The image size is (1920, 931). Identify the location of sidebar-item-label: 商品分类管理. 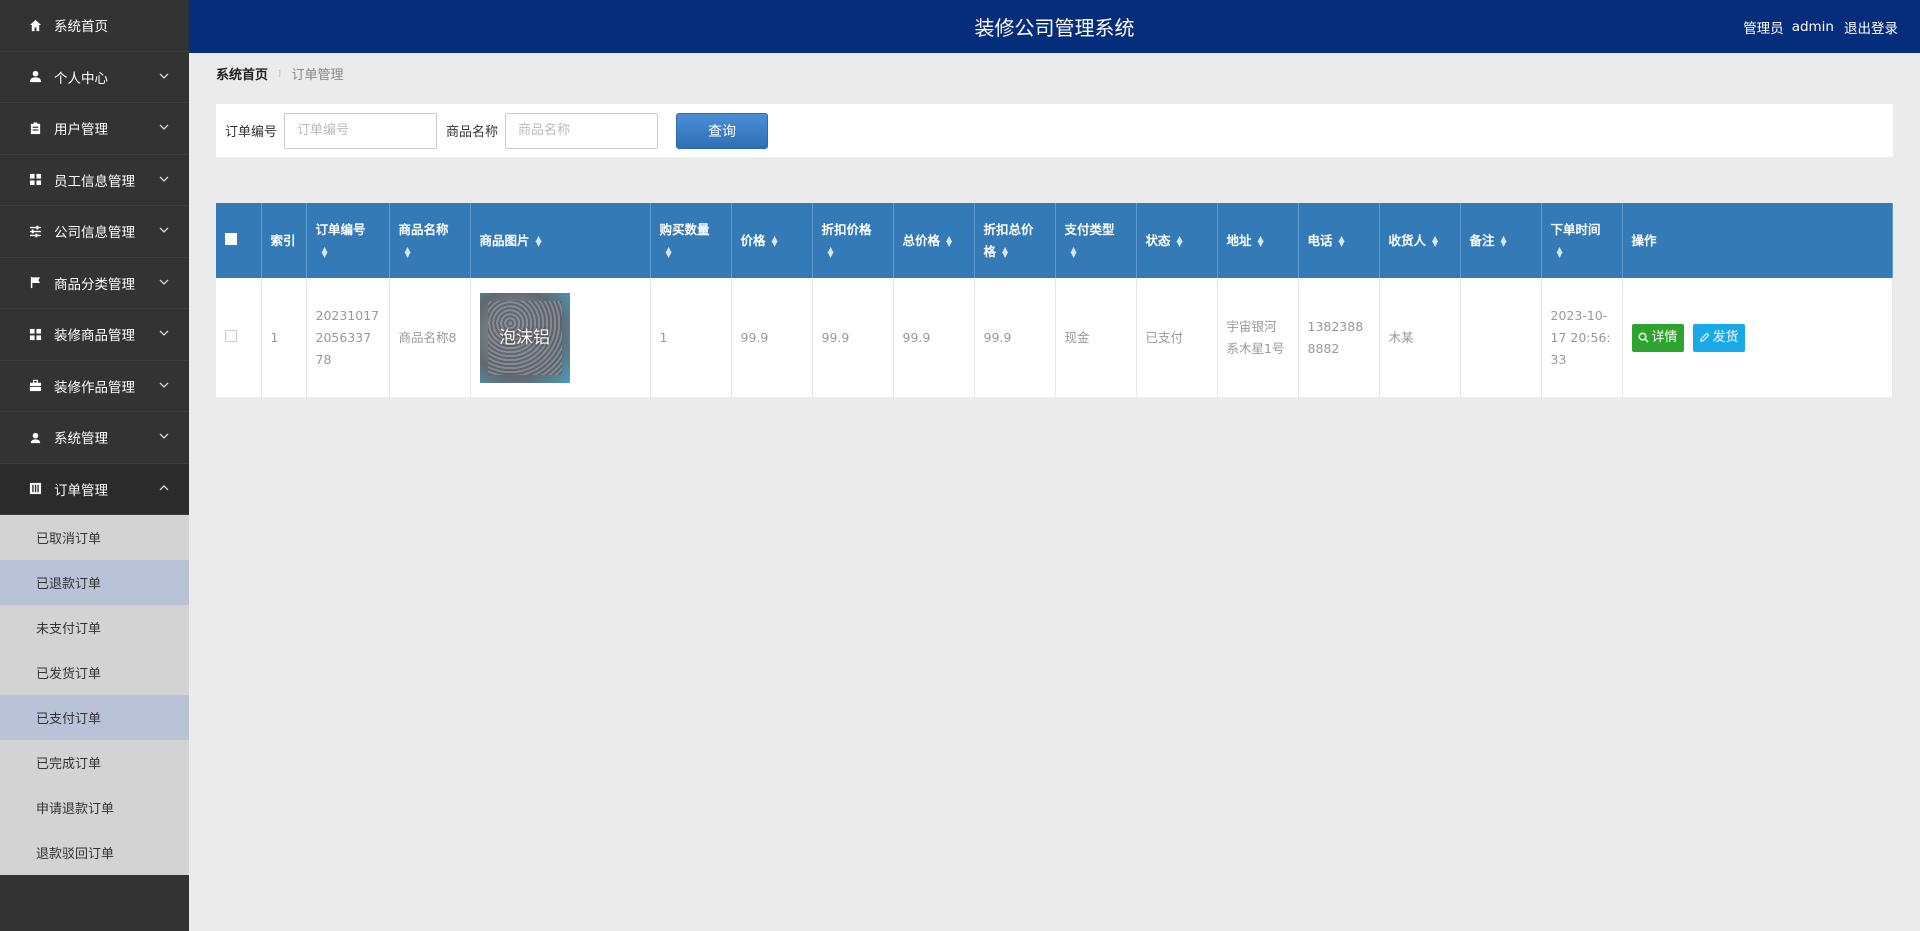
(94, 284).